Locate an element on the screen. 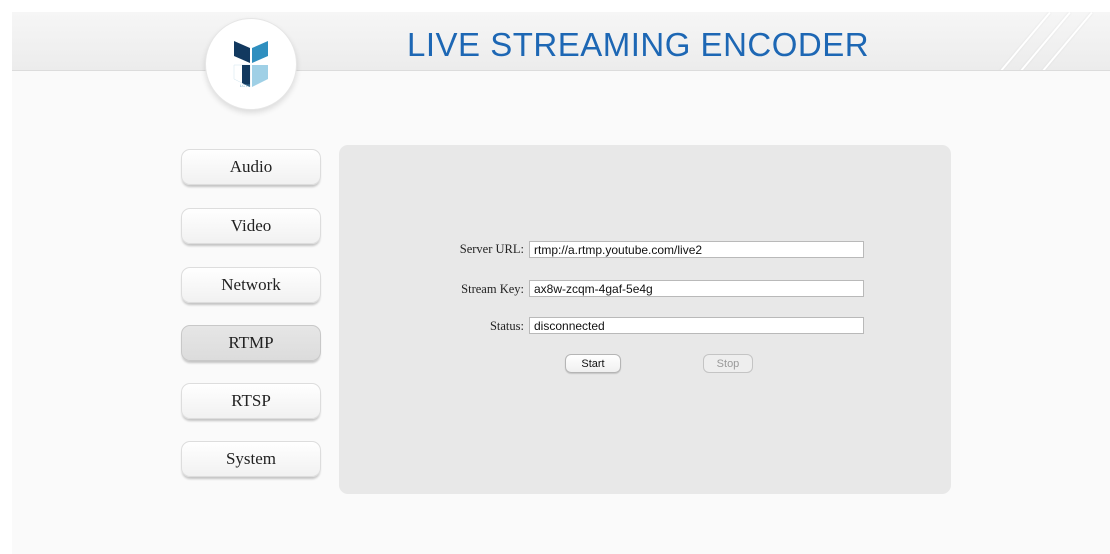 The height and width of the screenshot is (554, 1110). server-url-input is located at coordinates (696, 249).